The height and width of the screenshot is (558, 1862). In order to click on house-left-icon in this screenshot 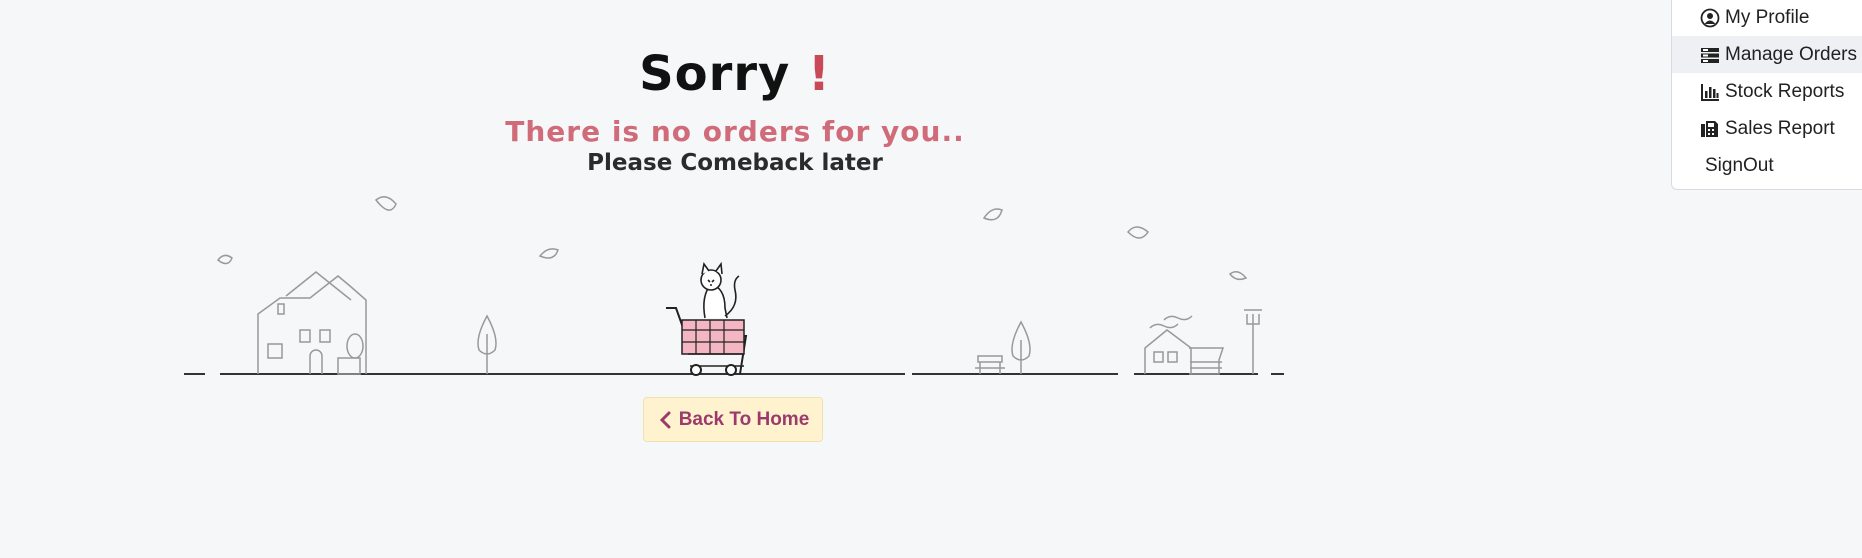, I will do `click(312, 323)`.